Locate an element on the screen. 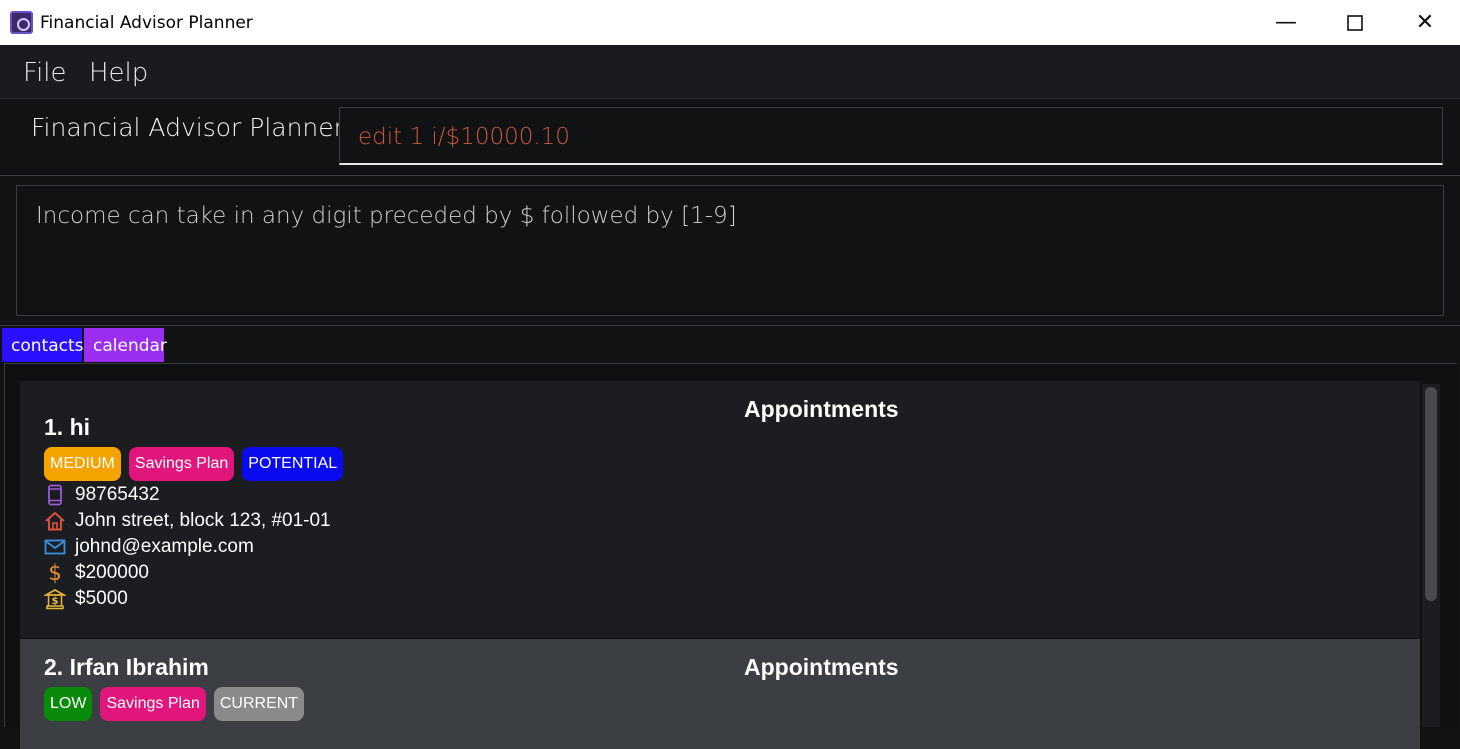 The width and height of the screenshot is (1460, 749). tag-priority: MEDIUM is located at coordinates (82, 464).